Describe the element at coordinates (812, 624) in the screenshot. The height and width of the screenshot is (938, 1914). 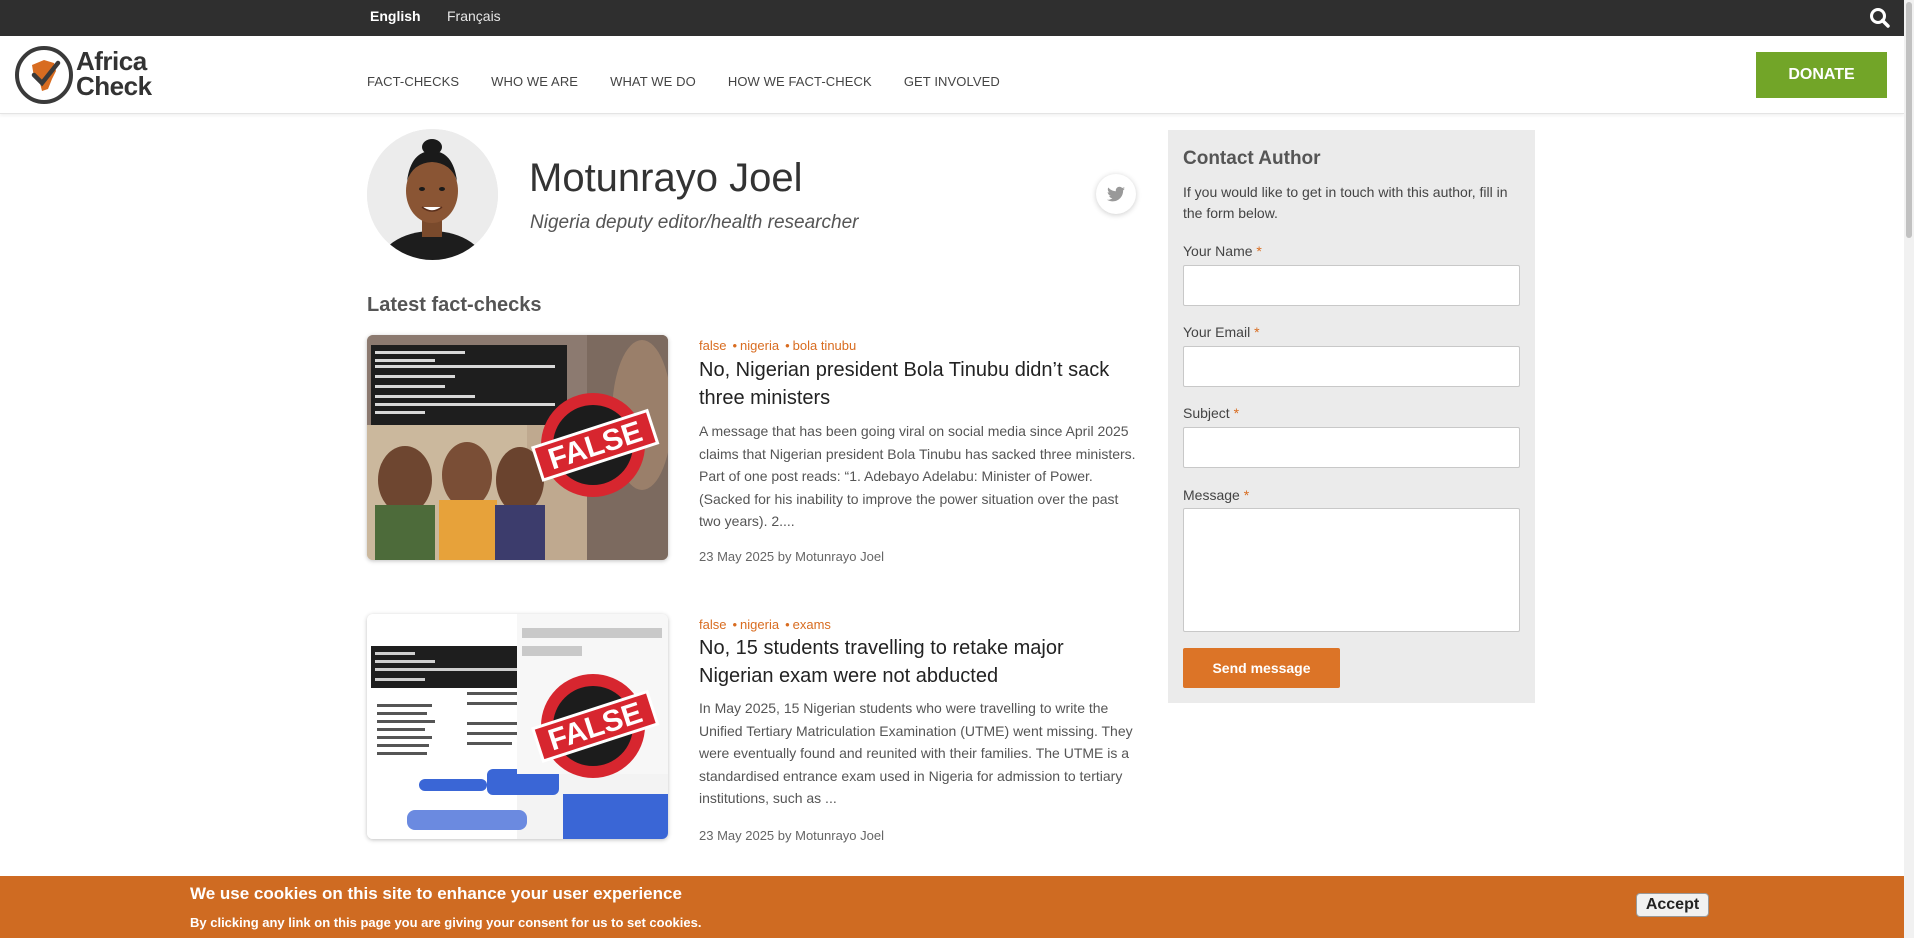
I see `tag-link: exams` at that location.